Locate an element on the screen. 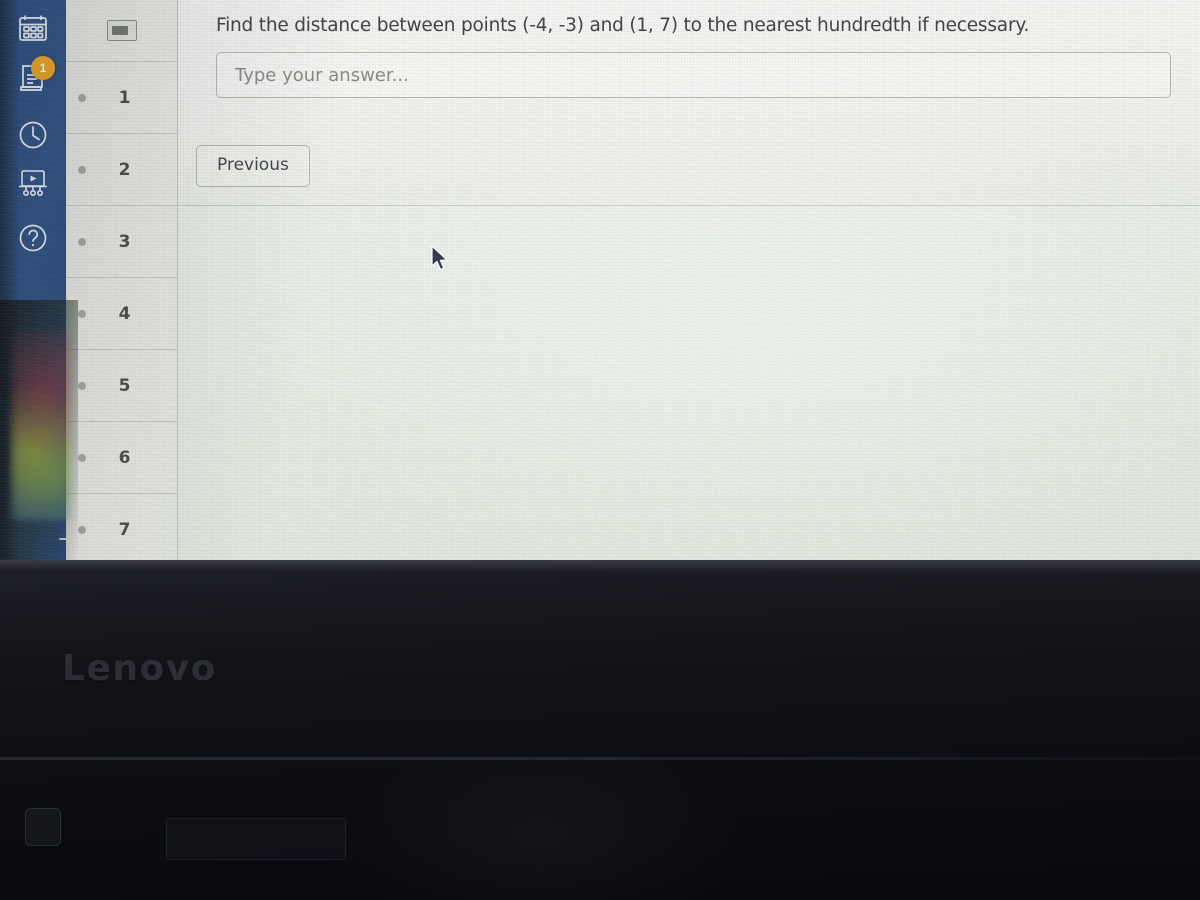  question-navigation-rail: 1 2 3 4 5 6 7 is located at coordinates (122, 283).